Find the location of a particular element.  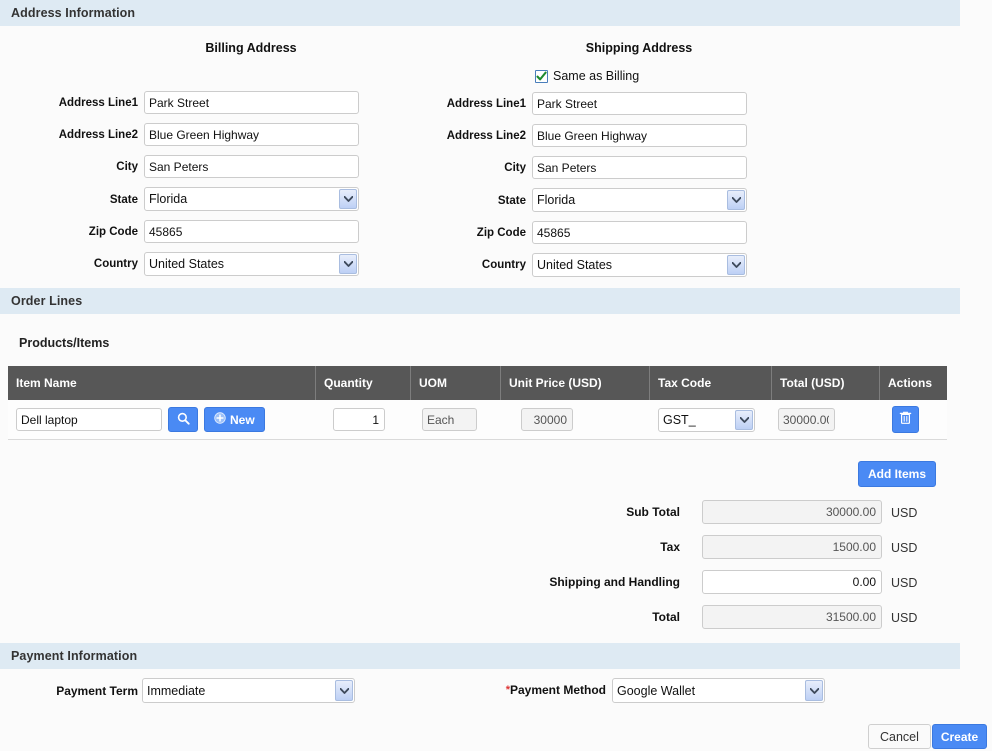

sub-total-input is located at coordinates (792, 512).